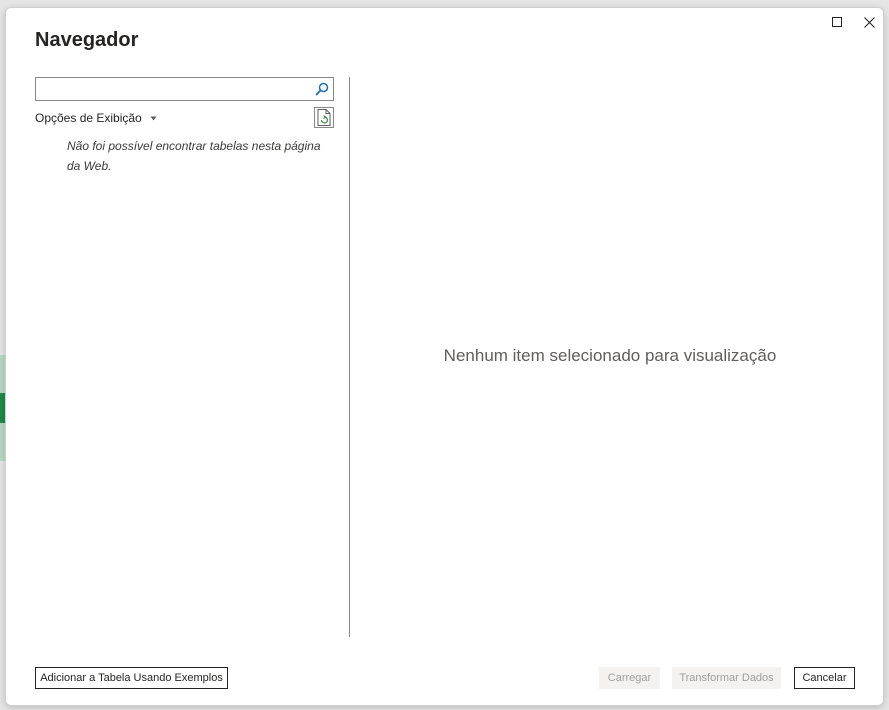 The width and height of the screenshot is (889, 710). What do you see at coordinates (726, 678) in the screenshot?
I see `transform-data-button: Transformar Dados` at bounding box center [726, 678].